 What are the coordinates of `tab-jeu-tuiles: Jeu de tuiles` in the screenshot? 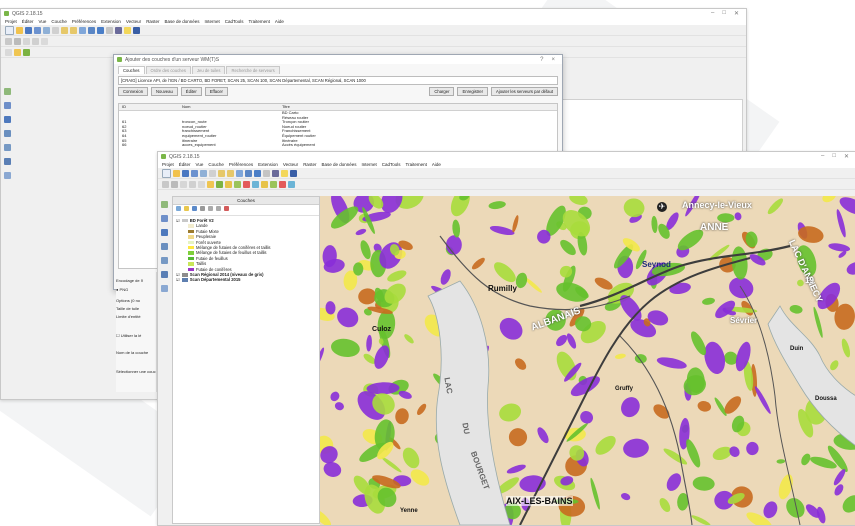 It's located at (208, 70).